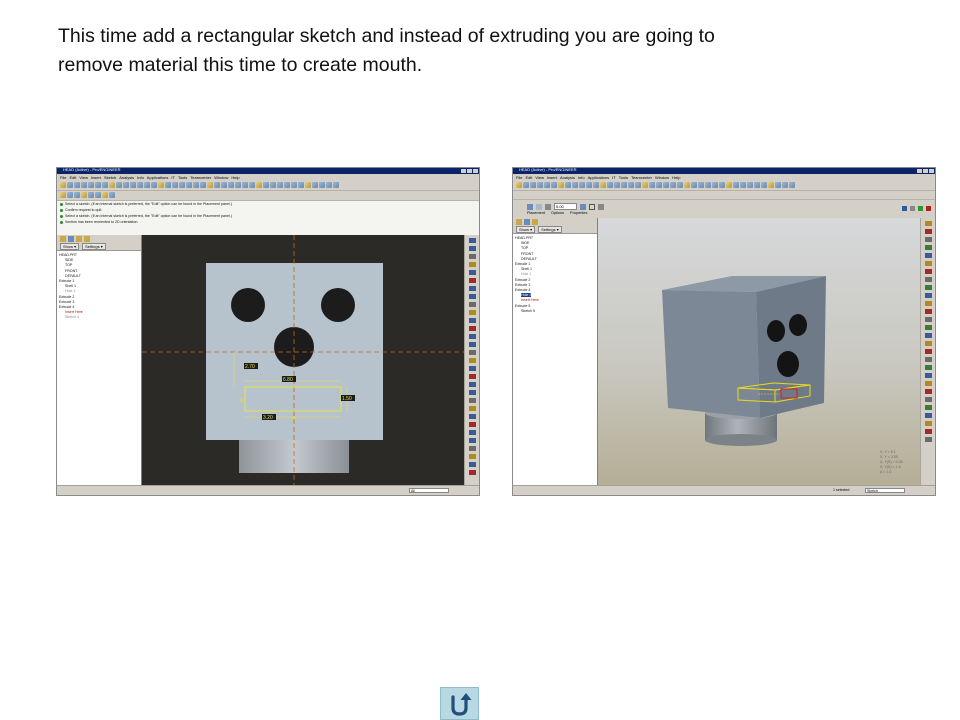 The image size is (960, 720). Describe the element at coordinates (536, 213) in the screenshot. I see `tab-placement: Placement` at that location.